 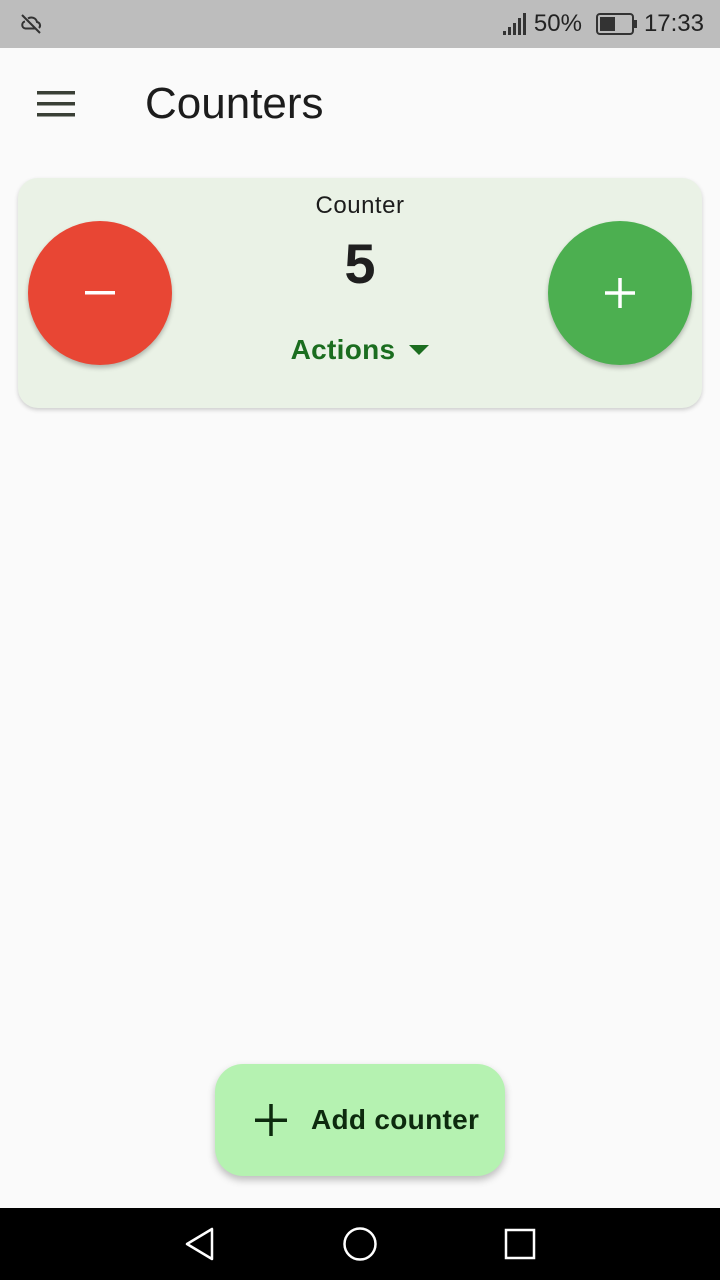 I want to click on navigation-bar, so click(x=360, y=1244).